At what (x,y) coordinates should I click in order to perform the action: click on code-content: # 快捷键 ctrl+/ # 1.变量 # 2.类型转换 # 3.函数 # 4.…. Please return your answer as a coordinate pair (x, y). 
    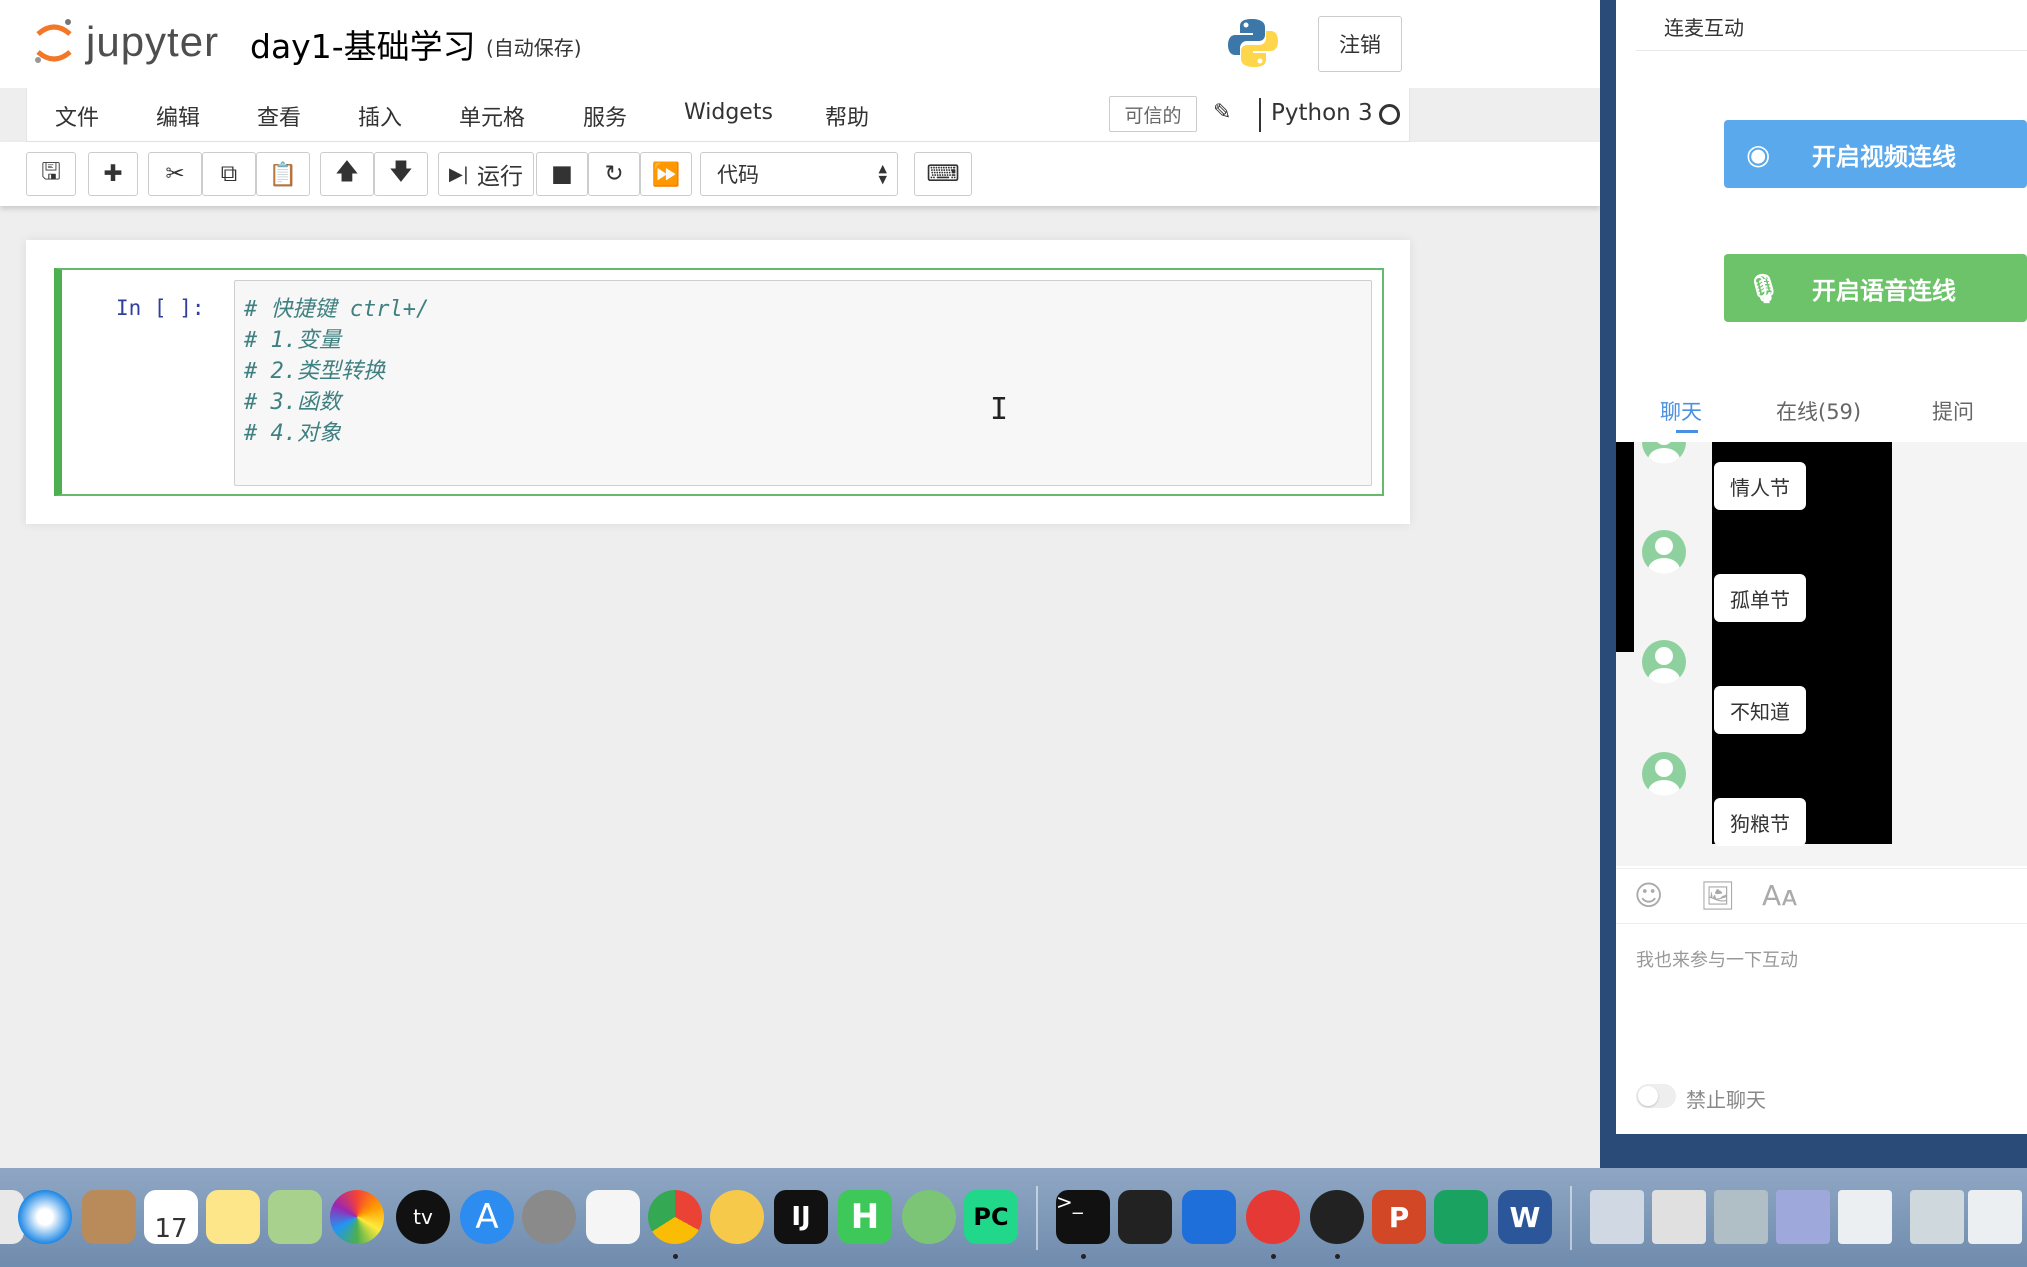
    Looking at the image, I should click on (336, 371).